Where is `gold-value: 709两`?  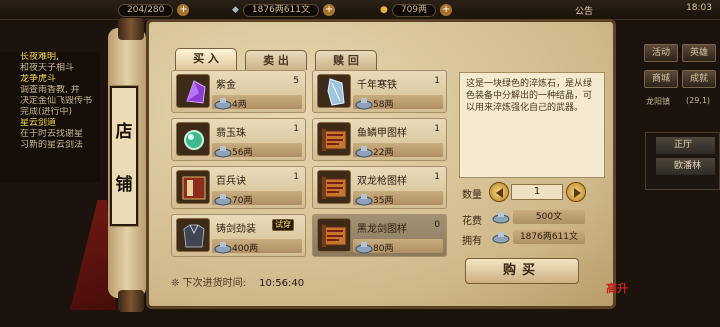 gold-value: 709两 is located at coordinates (414, 10).